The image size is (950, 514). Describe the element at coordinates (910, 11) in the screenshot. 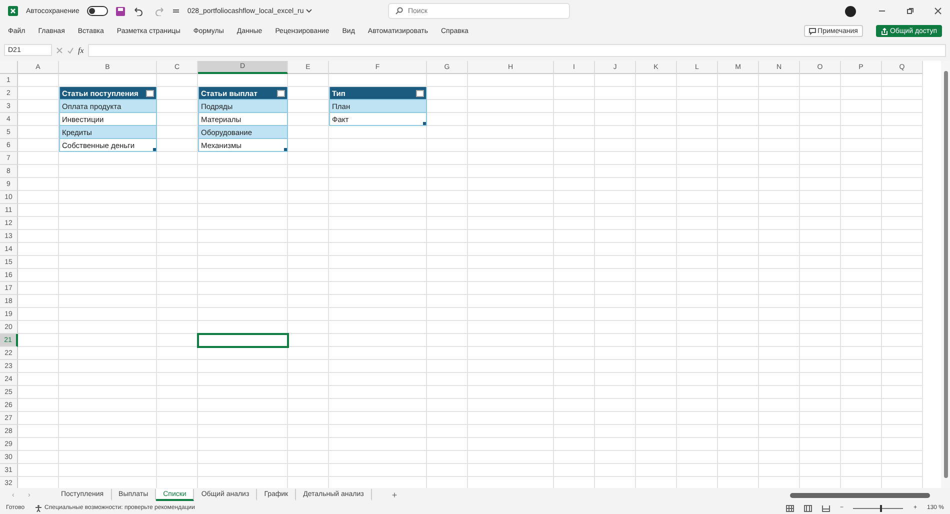

I see `restore-icon` at that location.